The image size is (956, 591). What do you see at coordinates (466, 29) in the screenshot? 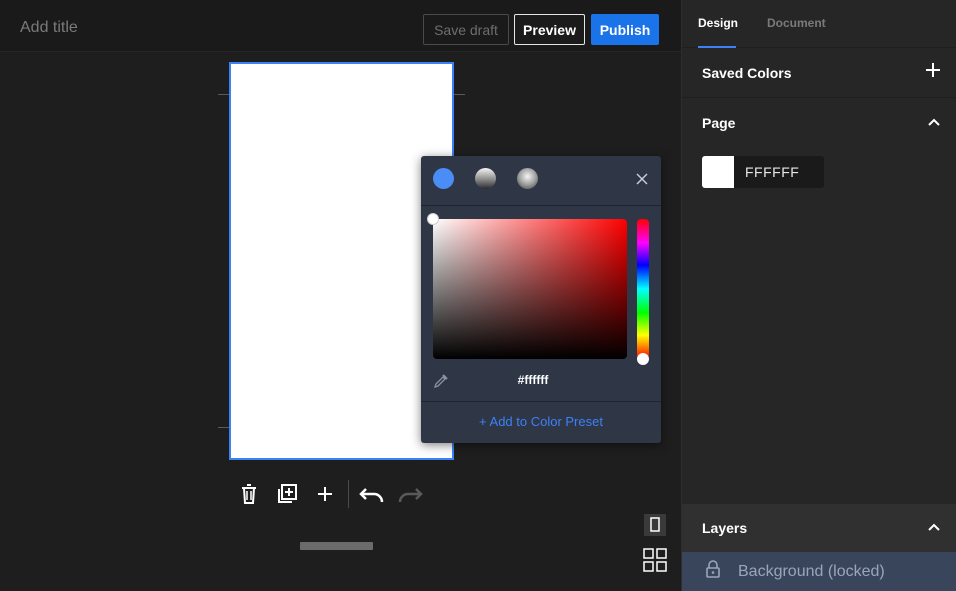
I see `save-draft-button: Save draft` at bounding box center [466, 29].